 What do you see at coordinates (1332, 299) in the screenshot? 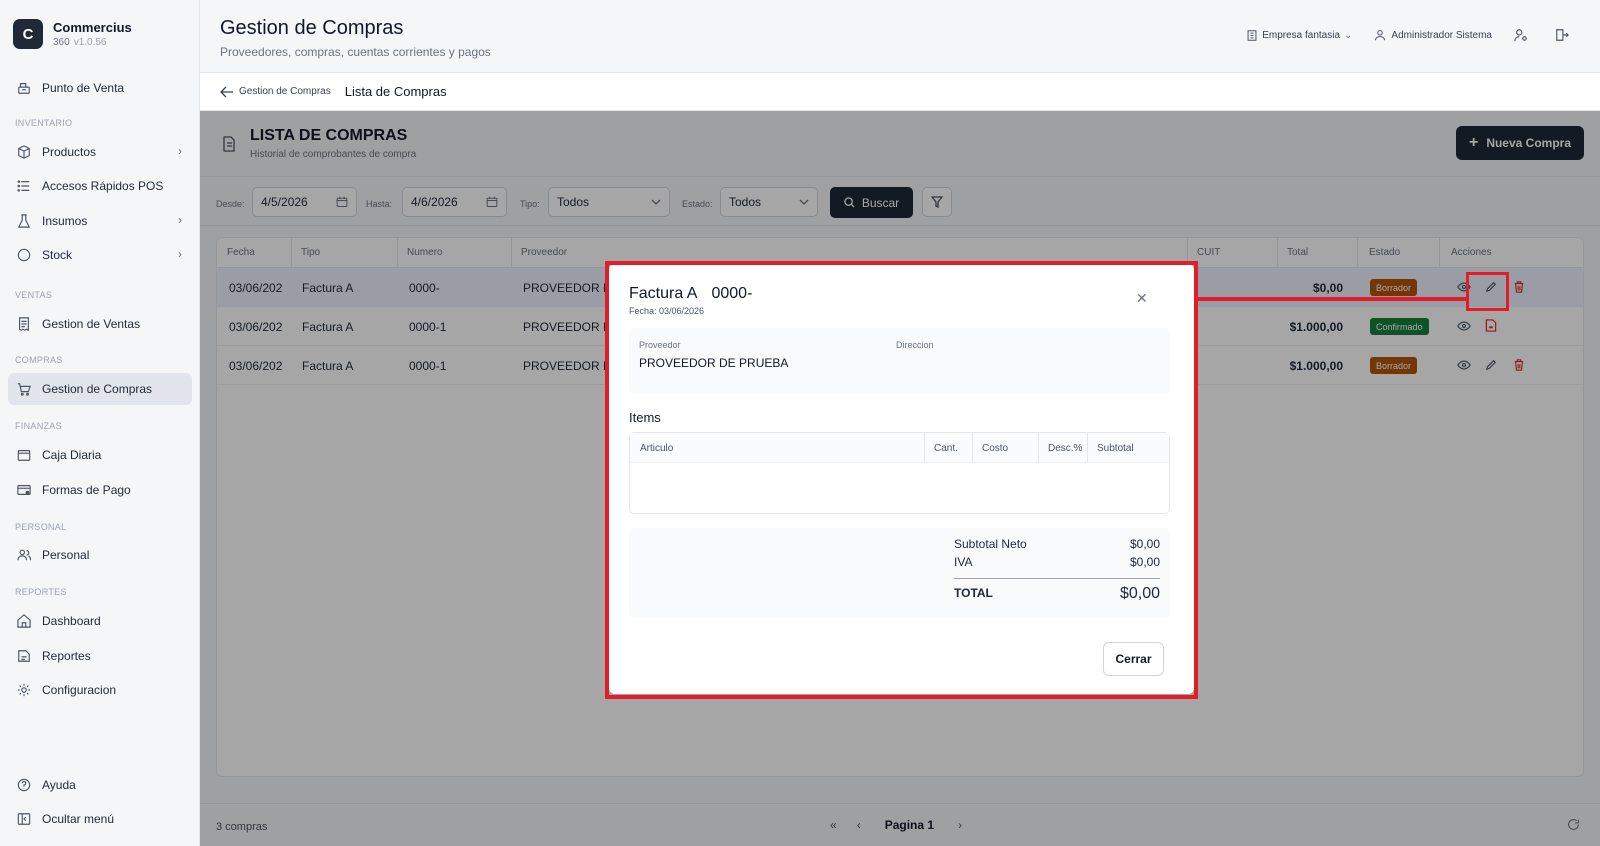
I see `highlight-connector` at bounding box center [1332, 299].